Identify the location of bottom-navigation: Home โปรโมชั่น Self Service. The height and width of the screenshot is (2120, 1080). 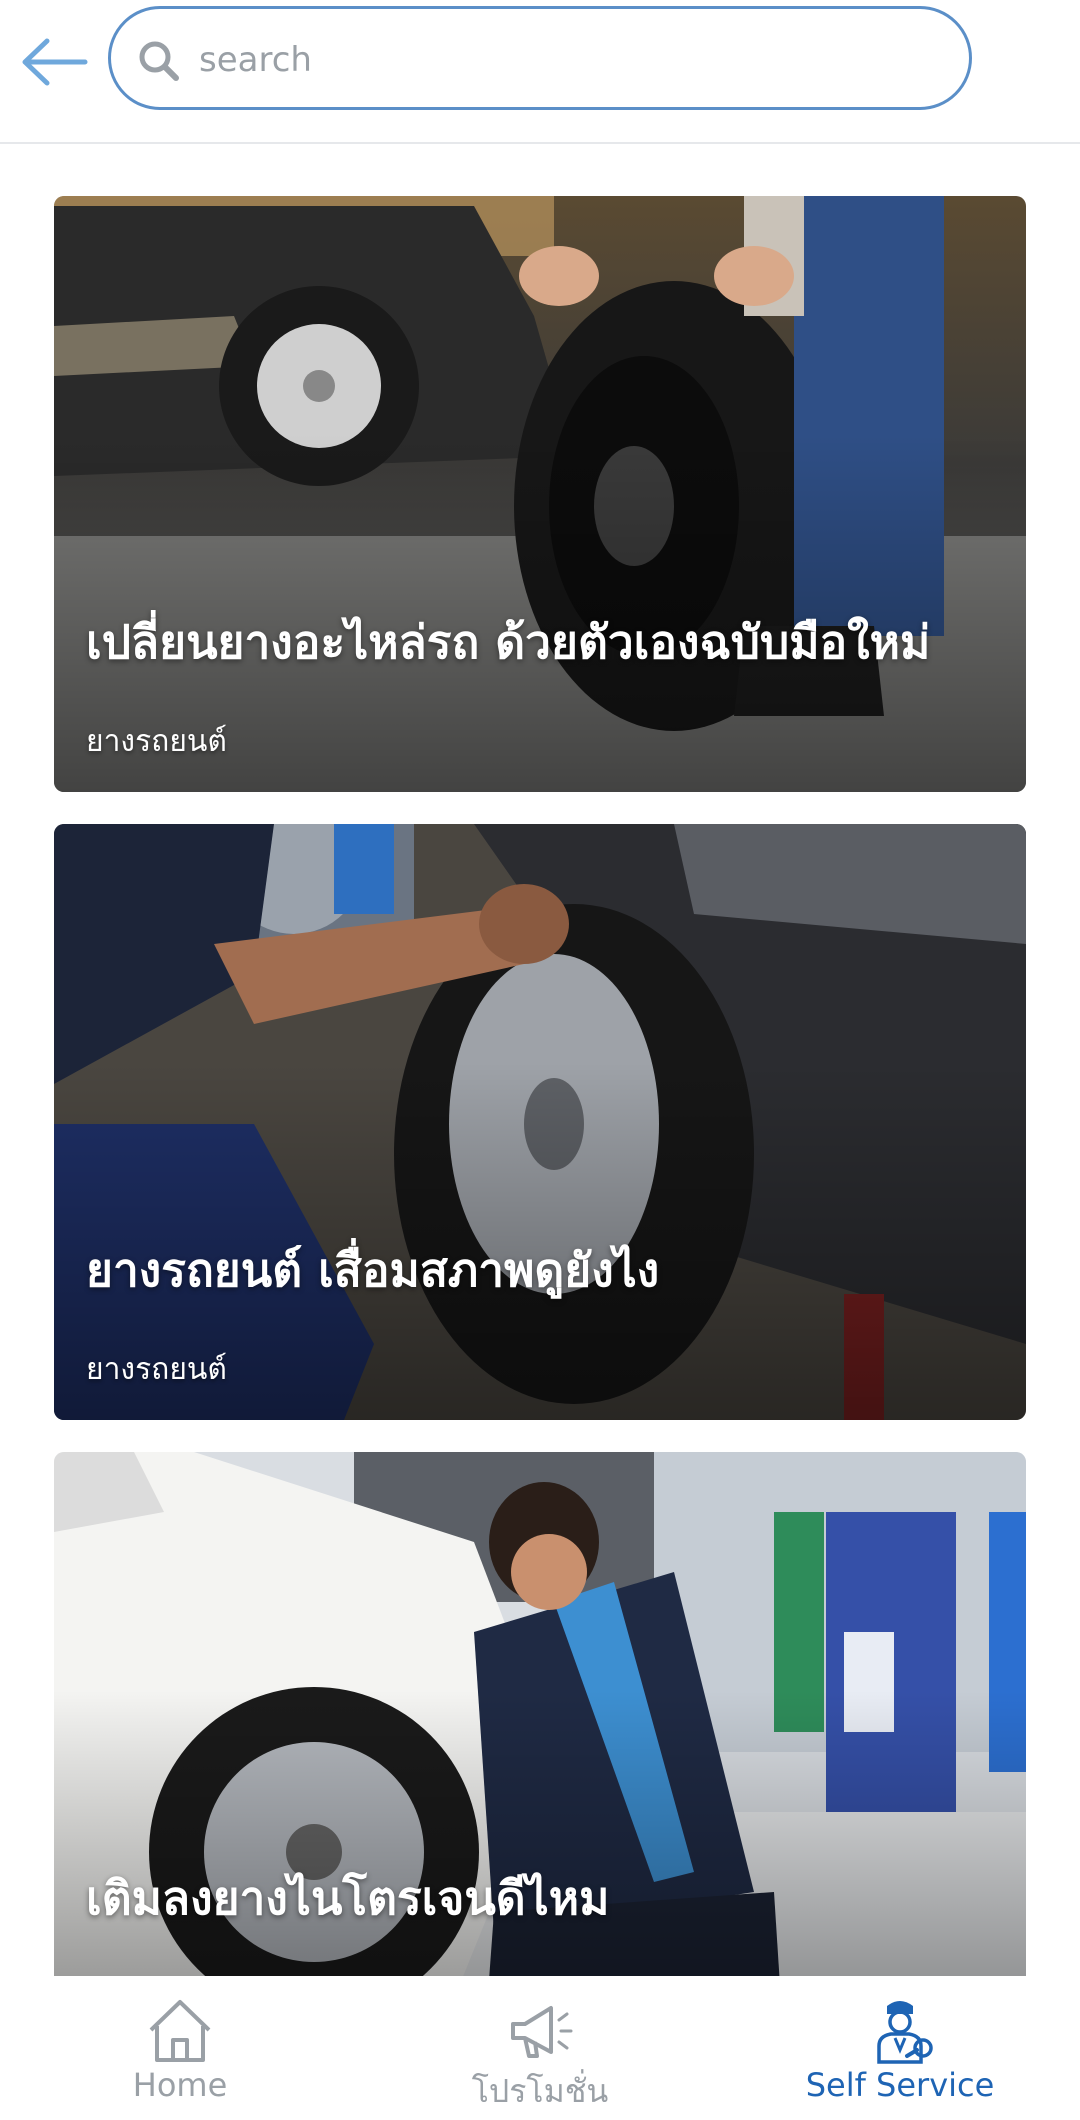
(540, 2048).